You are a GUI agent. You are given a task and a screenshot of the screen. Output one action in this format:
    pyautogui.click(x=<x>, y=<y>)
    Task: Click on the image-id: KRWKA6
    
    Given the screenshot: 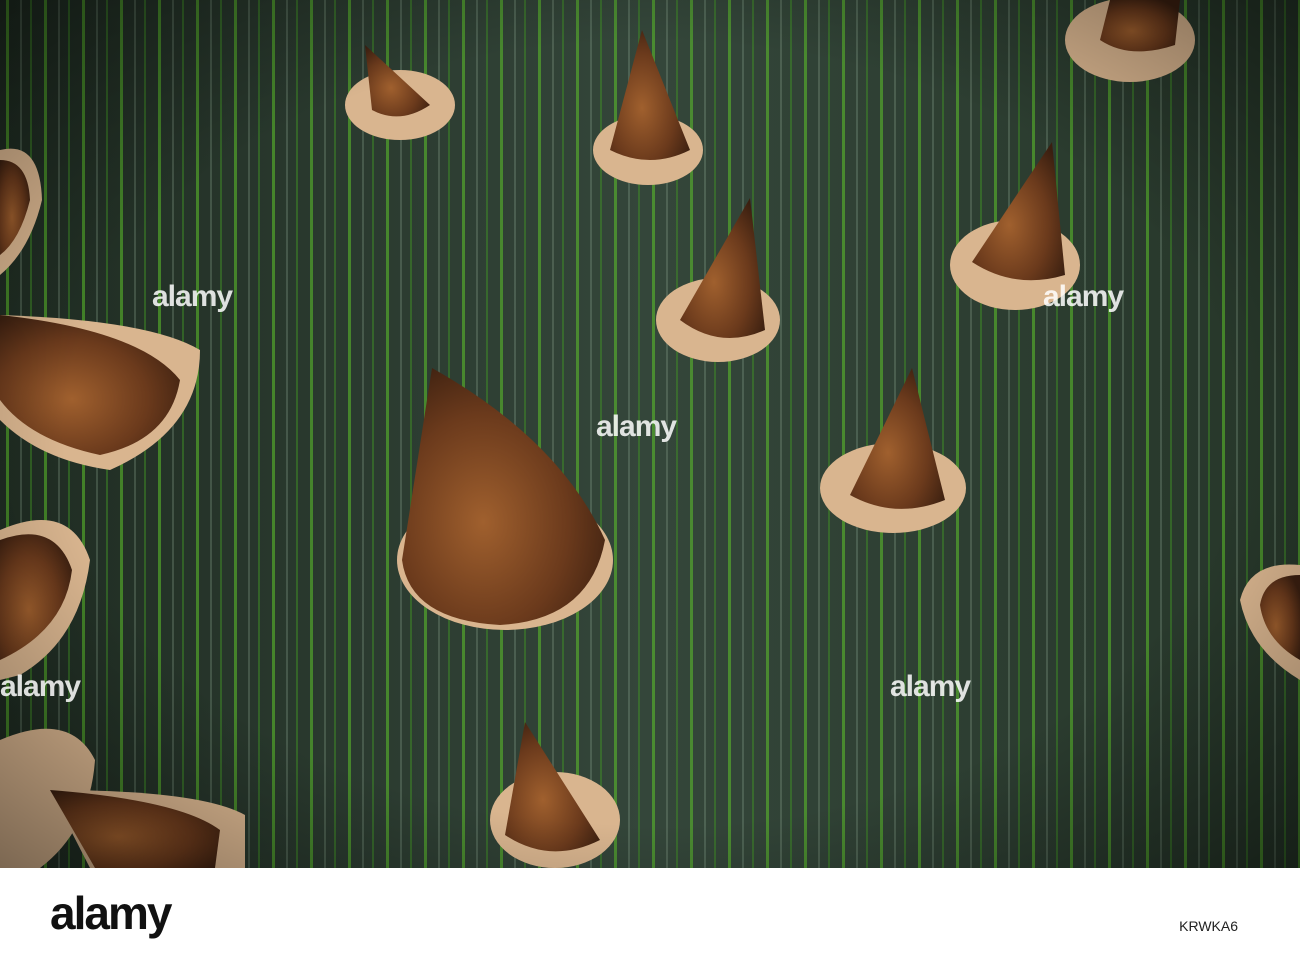 What is the action you would take?
    pyautogui.click(x=1208, y=926)
    